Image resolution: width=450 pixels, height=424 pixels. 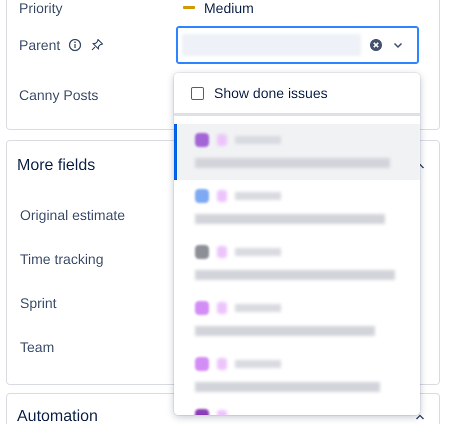 What do you see at coordinates (57, 416) in the screenshot?
I see `section-title: Automation` at bounding box center [57, 416].